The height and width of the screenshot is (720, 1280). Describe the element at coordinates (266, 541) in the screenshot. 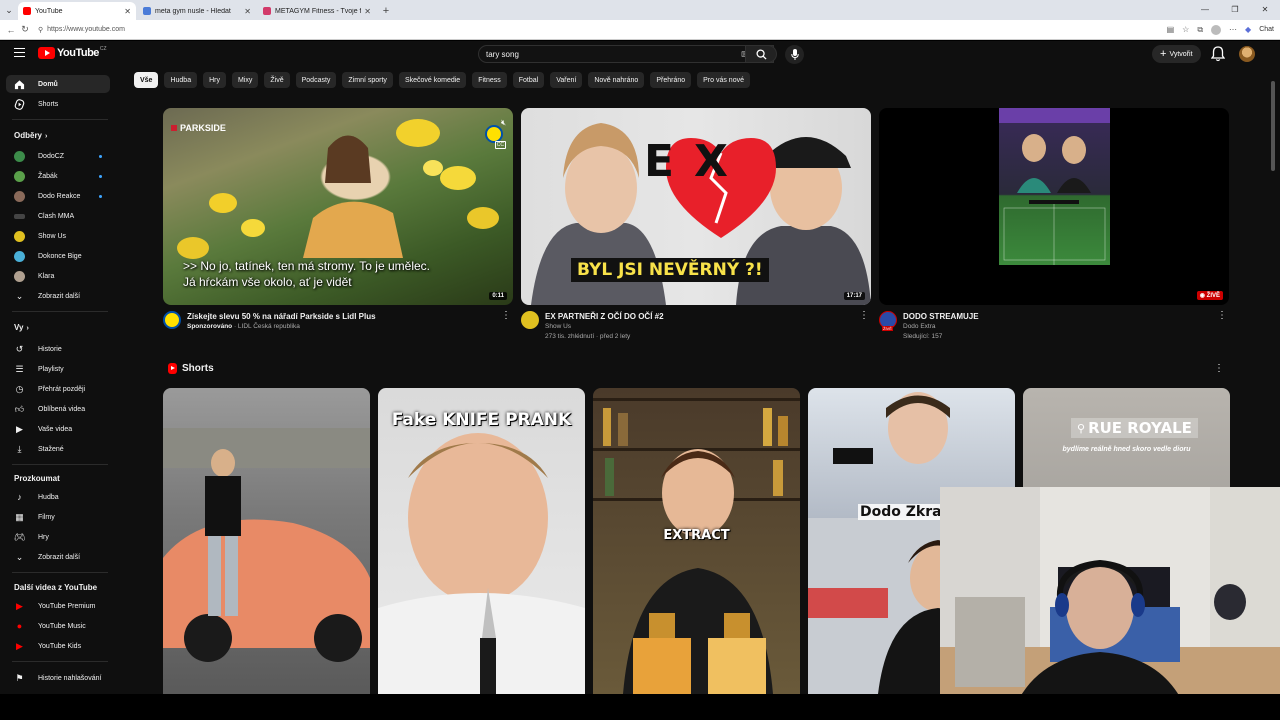

I see `short-card` at that location.